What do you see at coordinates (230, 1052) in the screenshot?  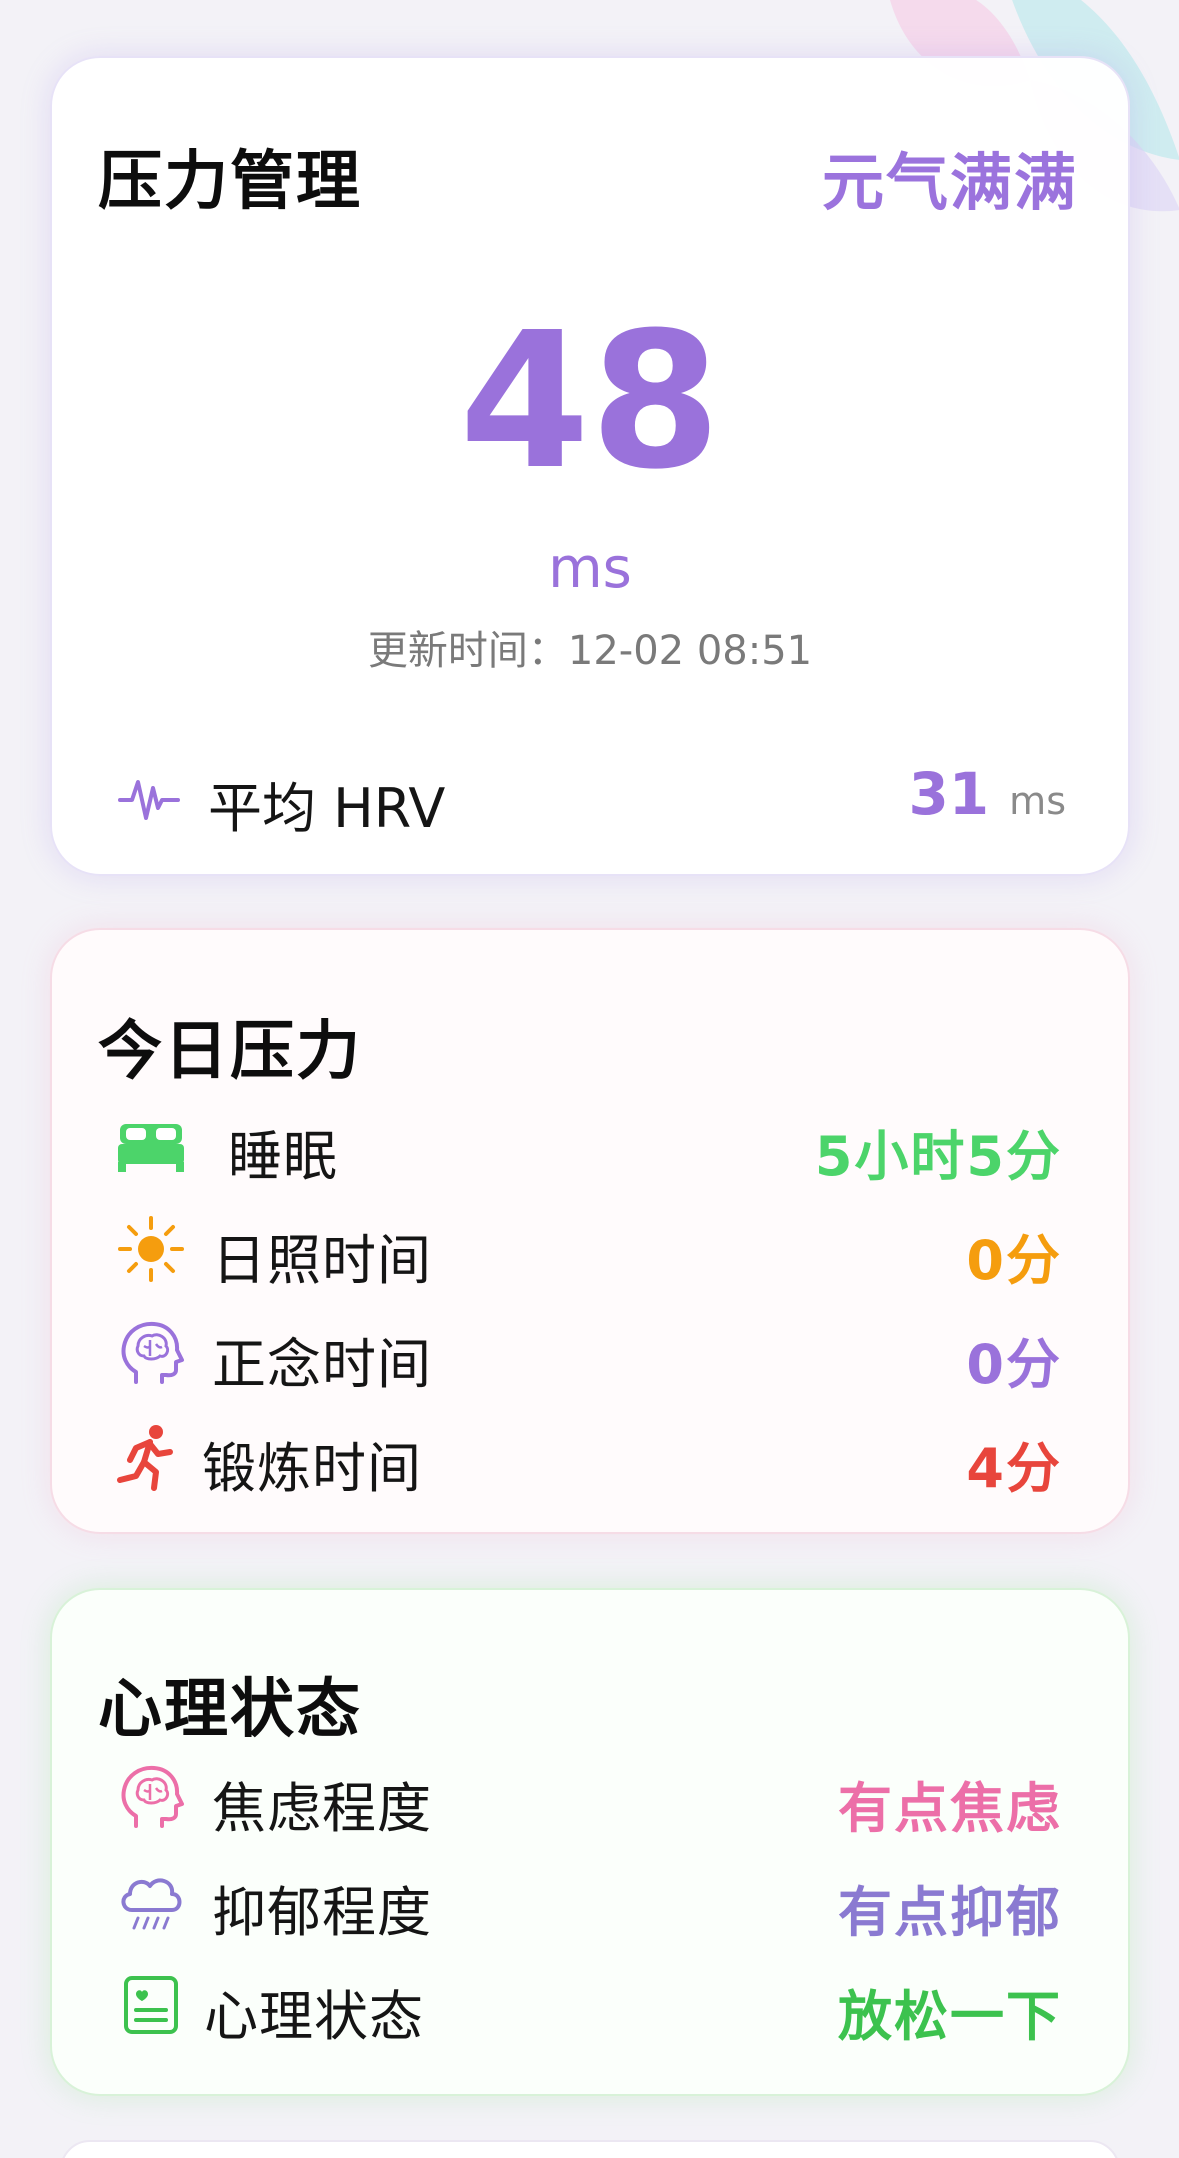 I see `today-card-title: 今日压力` at bounding box center [230, 1052].